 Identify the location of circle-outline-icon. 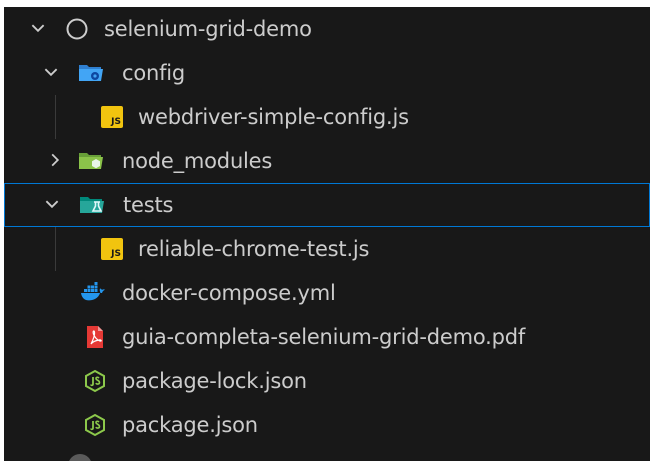
(77, 29).